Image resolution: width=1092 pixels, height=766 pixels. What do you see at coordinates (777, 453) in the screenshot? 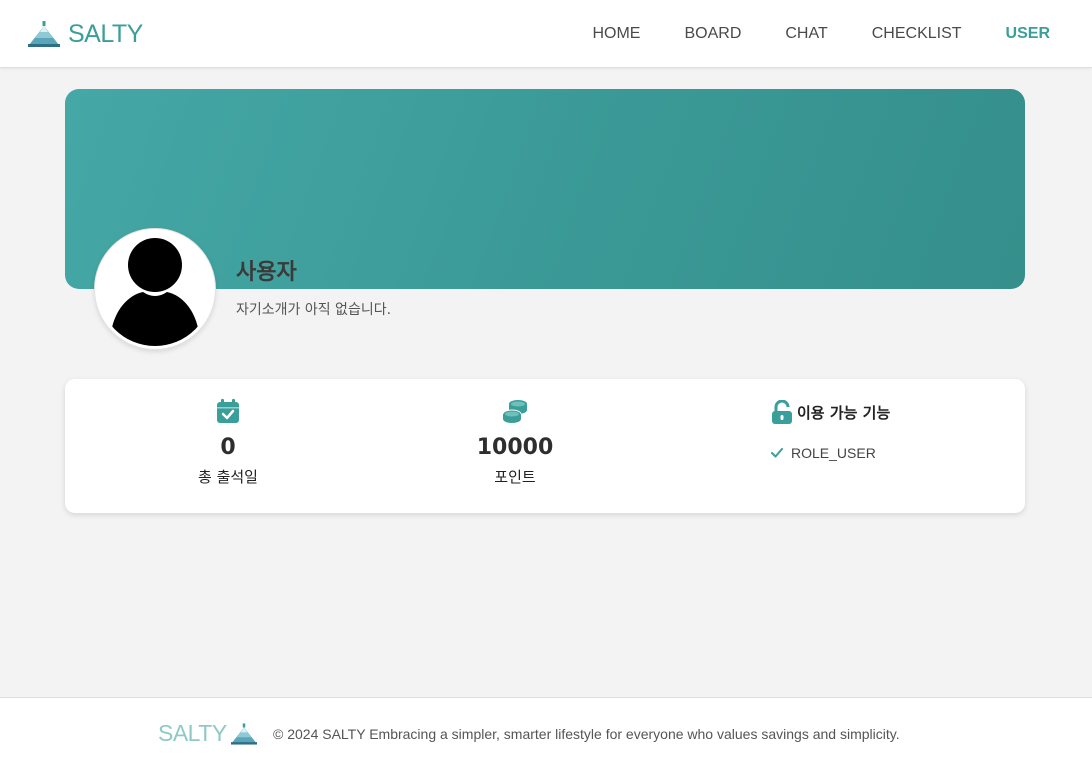
I see `check-icon` at bounding box center [777, 453].